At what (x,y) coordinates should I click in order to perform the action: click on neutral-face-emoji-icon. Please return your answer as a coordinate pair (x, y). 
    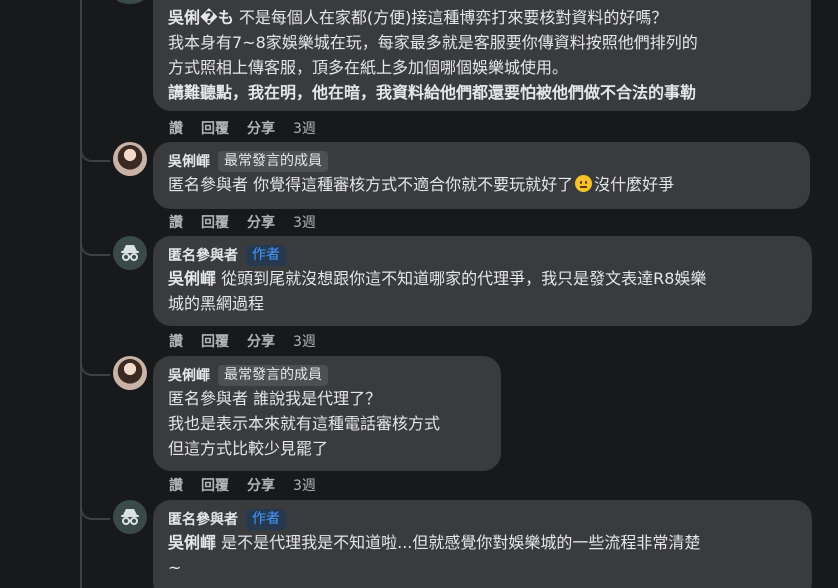
    Looking at the image, I should click on (584, 183).